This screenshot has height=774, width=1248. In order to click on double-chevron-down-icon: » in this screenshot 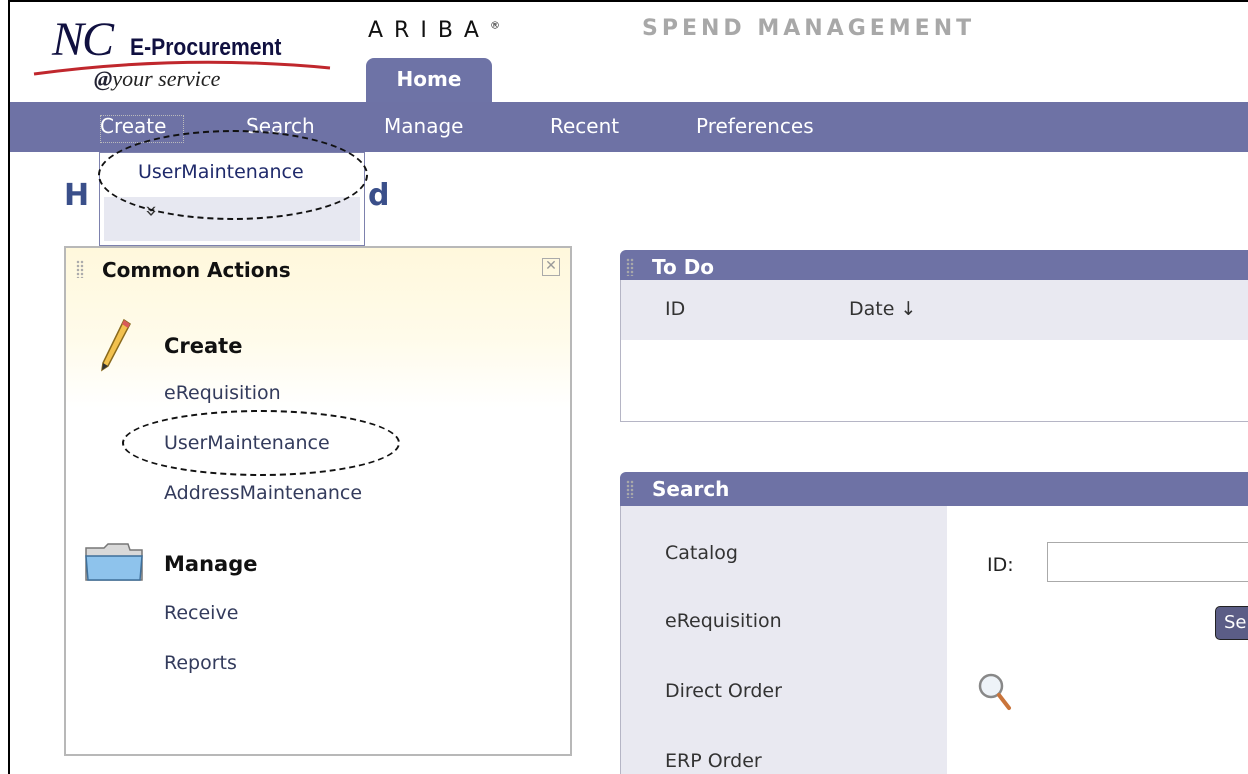, I will do `click(152, 211)`.